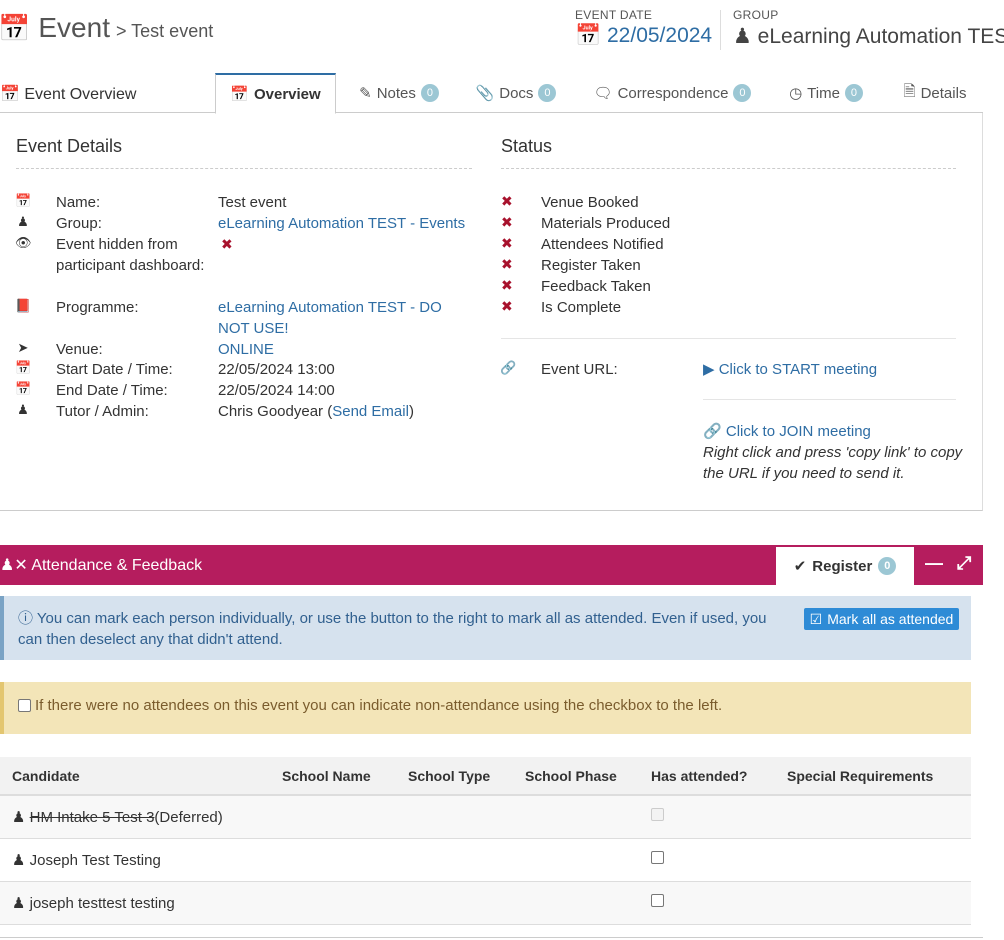 The height and width of the screenshot is (940, 1004). Describe the element at coordinates (188, 817) in the screenshot. I see `candidate-status: (Deferred)` at that location.